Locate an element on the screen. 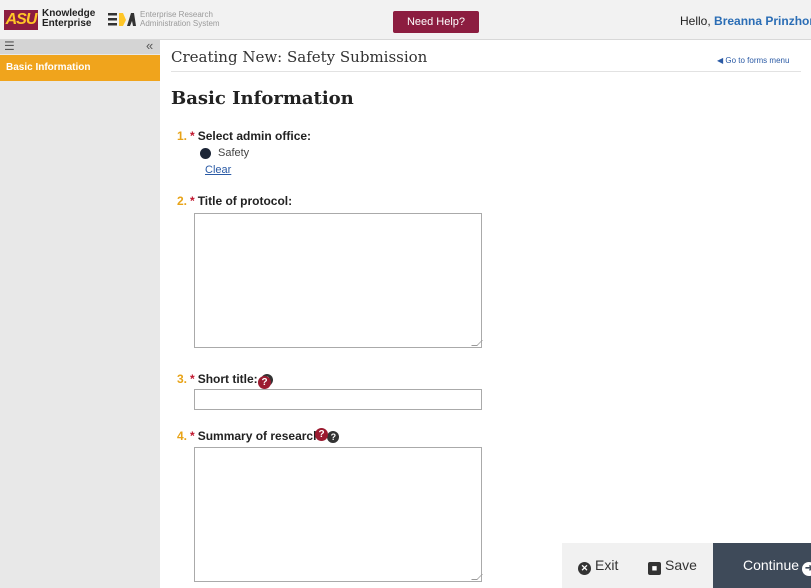 The width and height of the screenshot is (811, 588). title-divider is located at coordinates (486, 71).